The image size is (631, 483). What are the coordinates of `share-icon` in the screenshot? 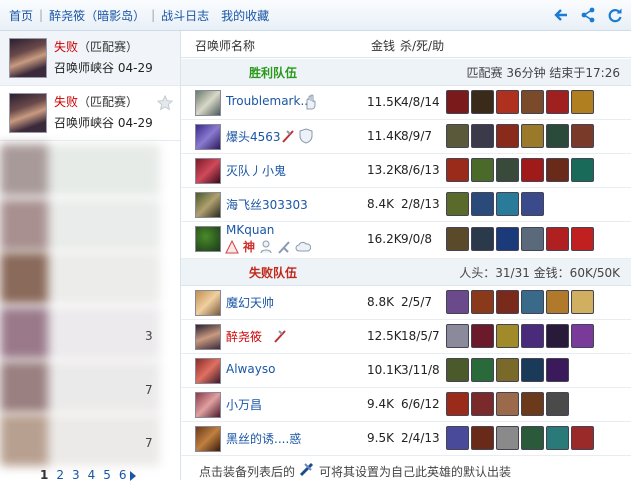 It's located at (588, 15).